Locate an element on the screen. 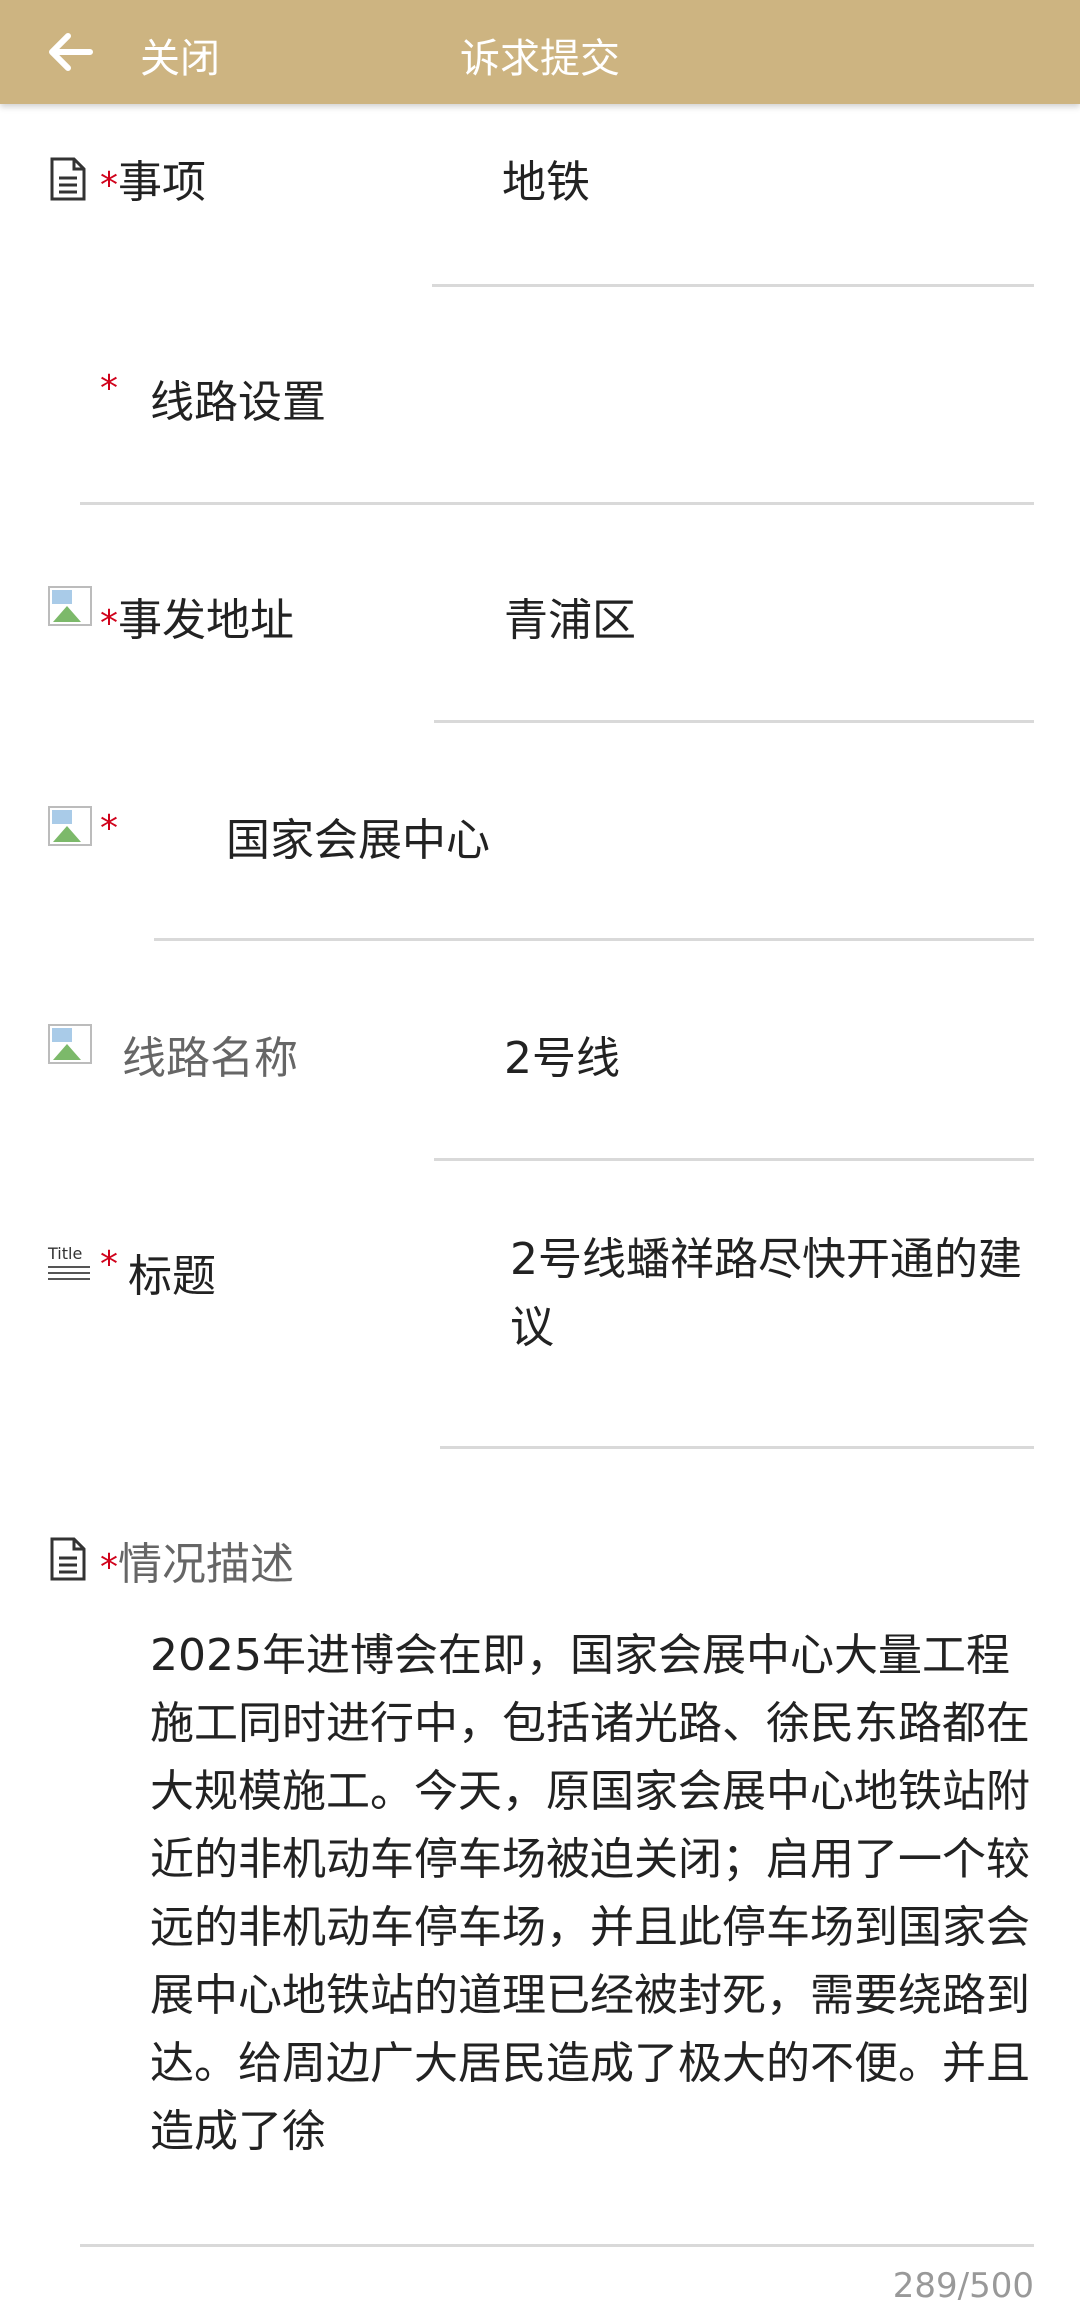 The height and width of the screenshot is (2308, 1080). char-counter: 289/500 is located at coordinates (963, 2286).